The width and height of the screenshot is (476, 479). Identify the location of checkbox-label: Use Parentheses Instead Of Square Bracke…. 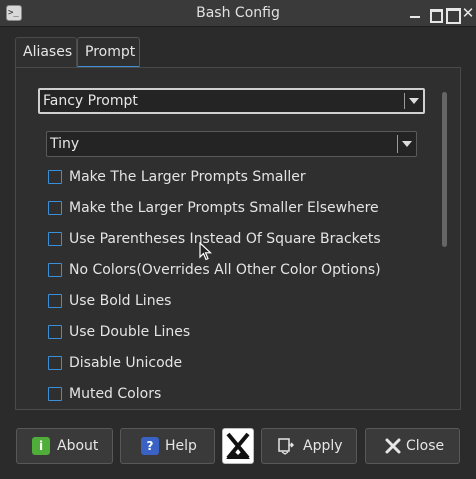
(225, 239).